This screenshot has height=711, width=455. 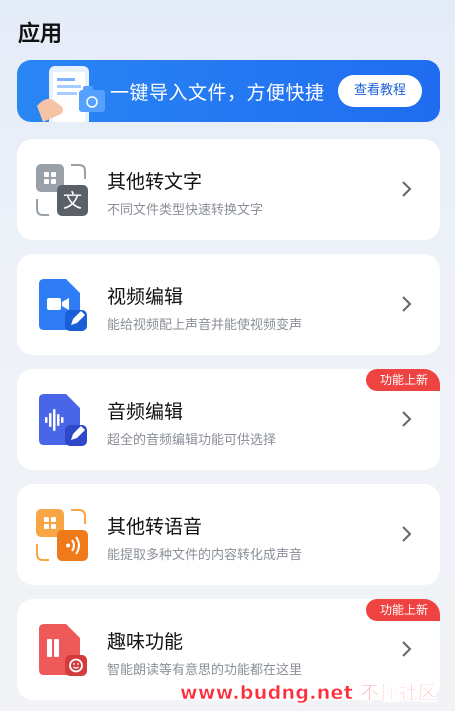 I want to click on card-description: 能给视频配上声音并能使视频变声, so click(x=205, y=325).